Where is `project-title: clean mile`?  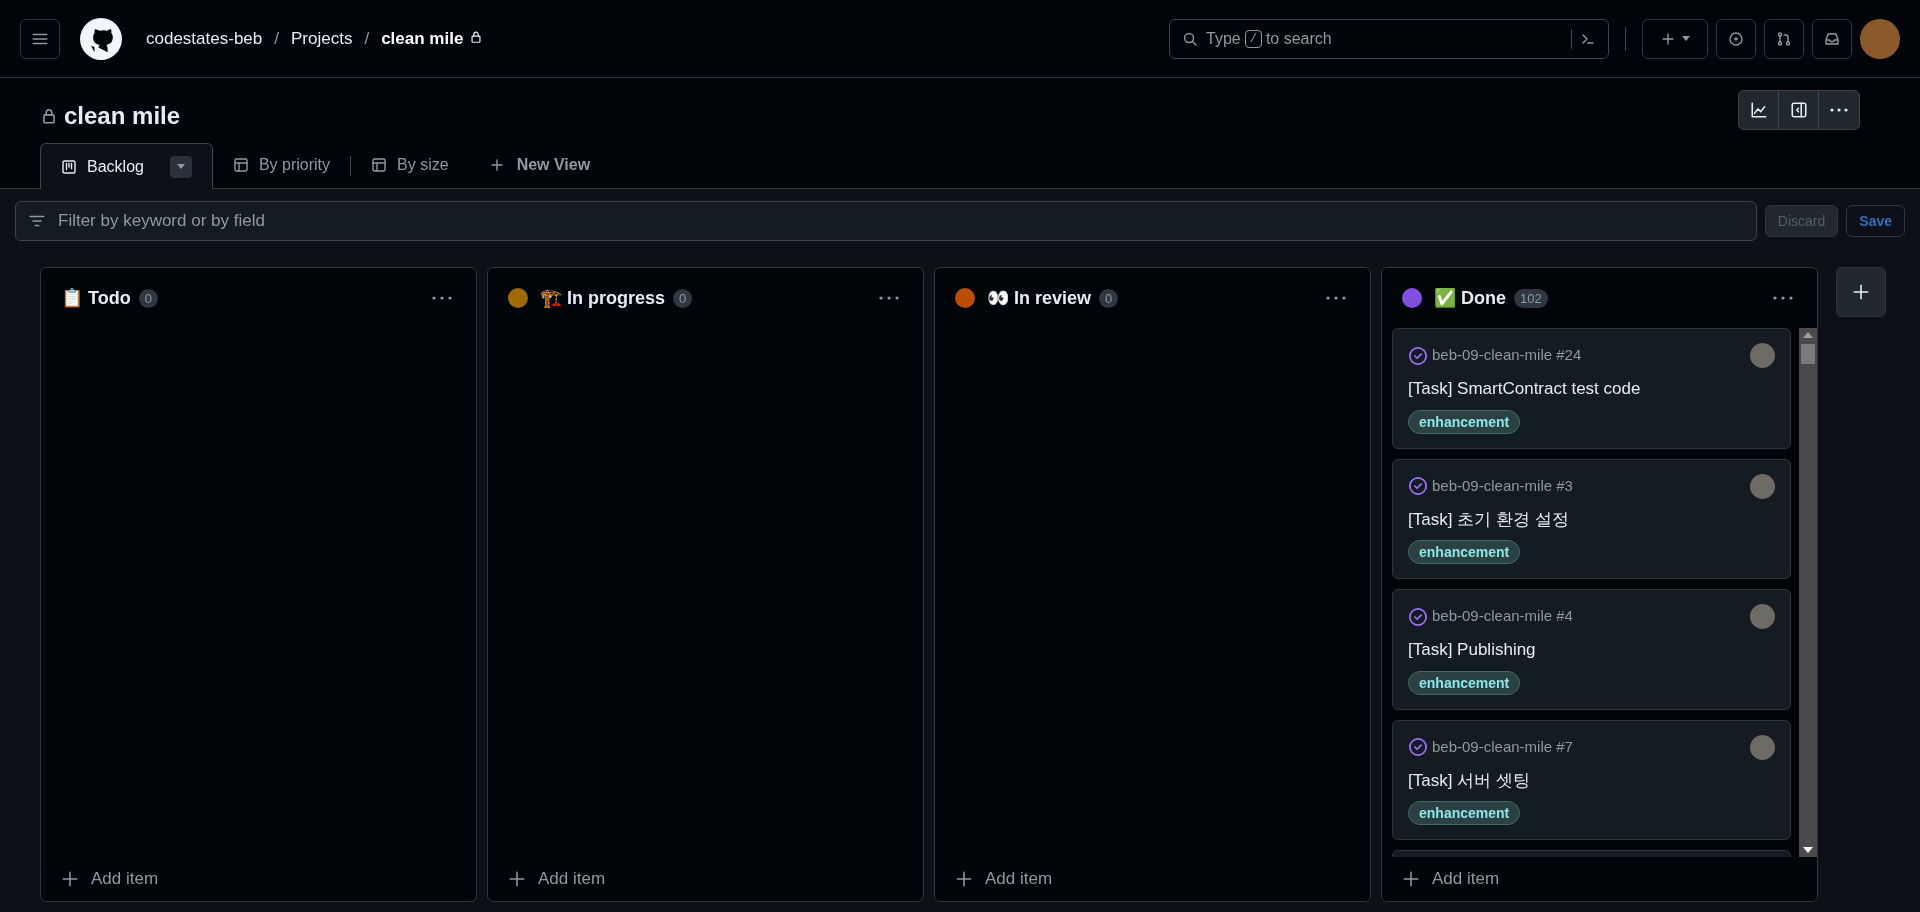 project-title: clean mile is located at coordinates (122, 116).